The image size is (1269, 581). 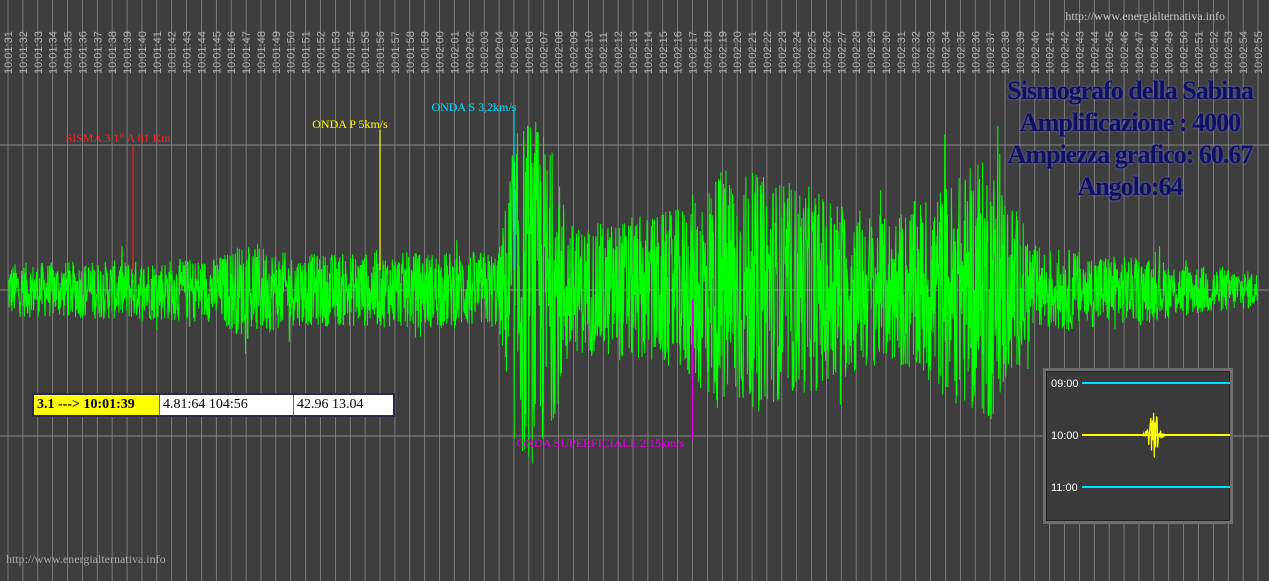 I want to click on time-tick-label: 10:02:35, so click(x=961, y=52).